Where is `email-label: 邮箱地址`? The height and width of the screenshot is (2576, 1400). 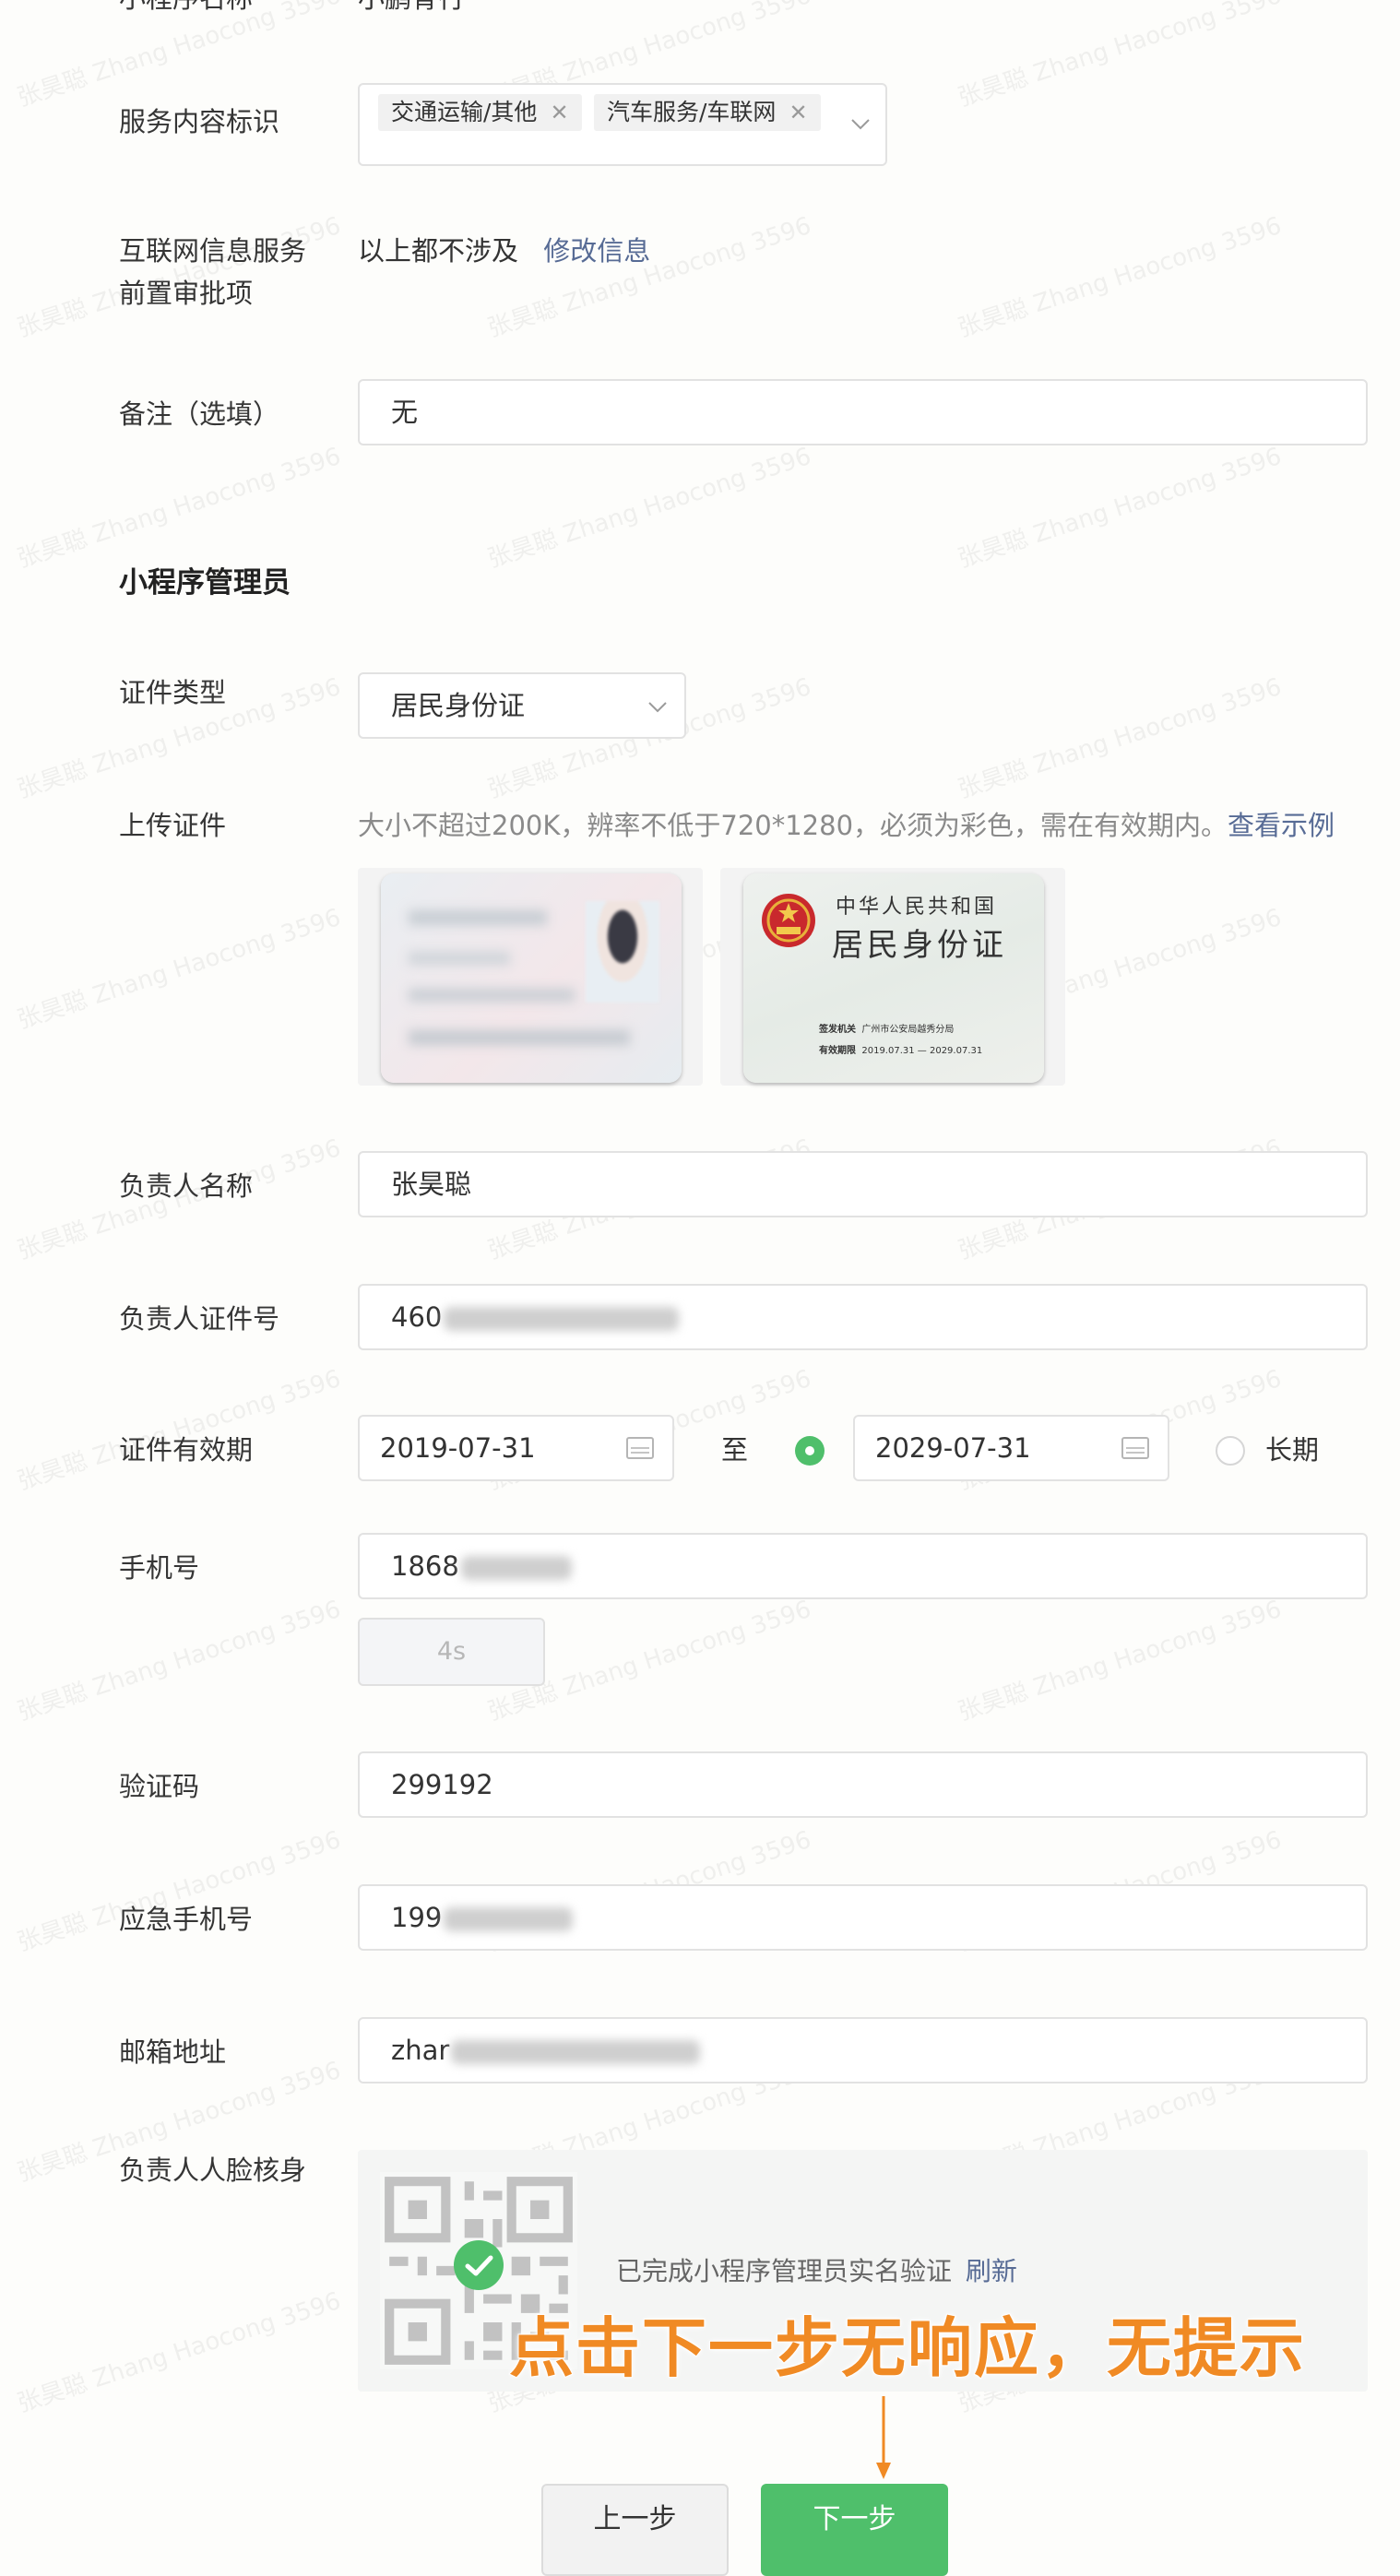
email-label: 邮箱地址 is located at coordinates (173, 2052).